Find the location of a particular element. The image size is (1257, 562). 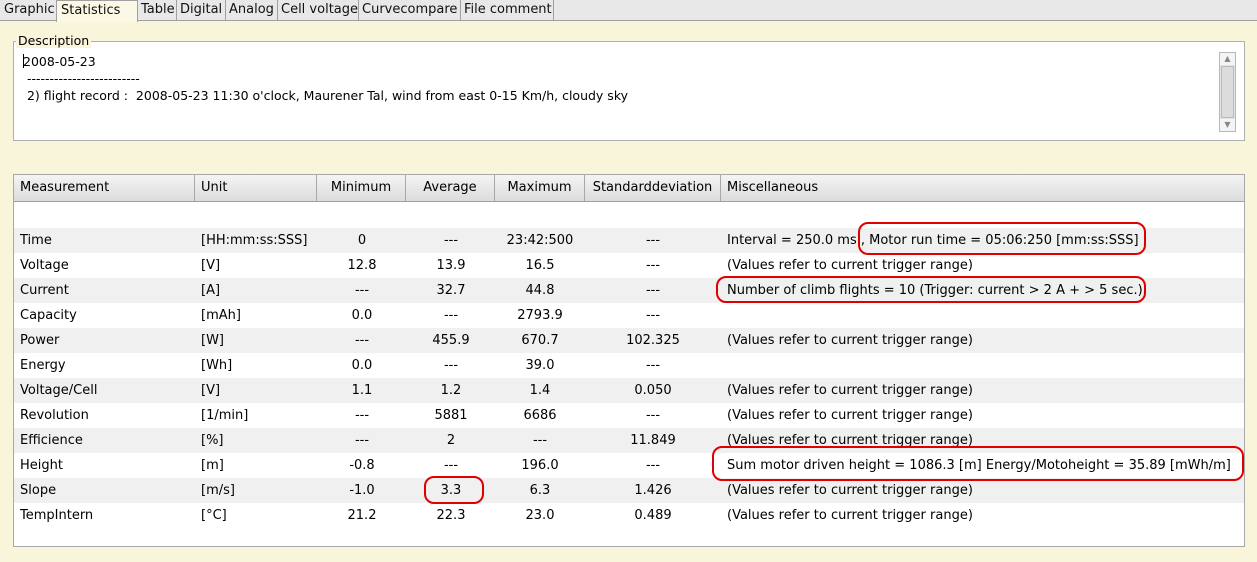

cell-measurement: Energy is located at coordinates (43, 365).